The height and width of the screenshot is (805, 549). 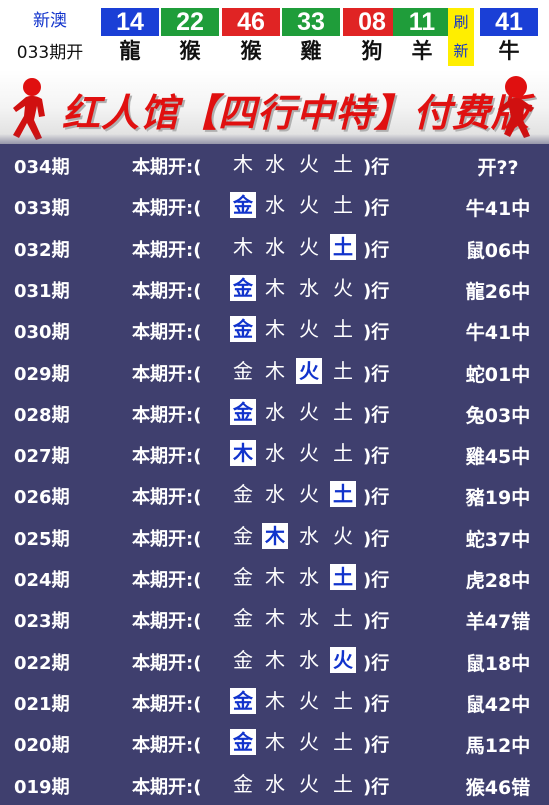 What do you see at coordinates (42, 209) in the screenshot?
I see `row-period: 033期` at bounding box center [42, 209].